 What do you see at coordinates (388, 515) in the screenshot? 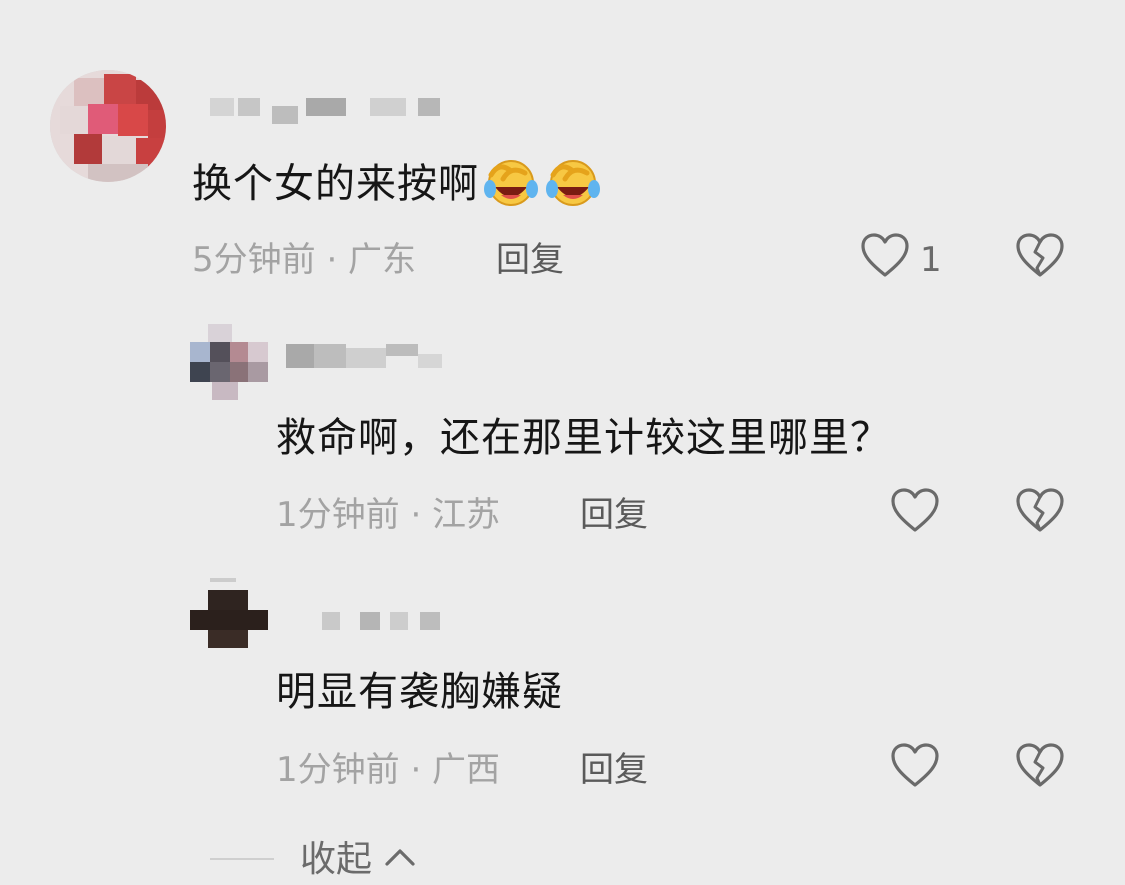
I see `comment-meta: 1分钟前 · 江苏` at bounding box center [388, 515].